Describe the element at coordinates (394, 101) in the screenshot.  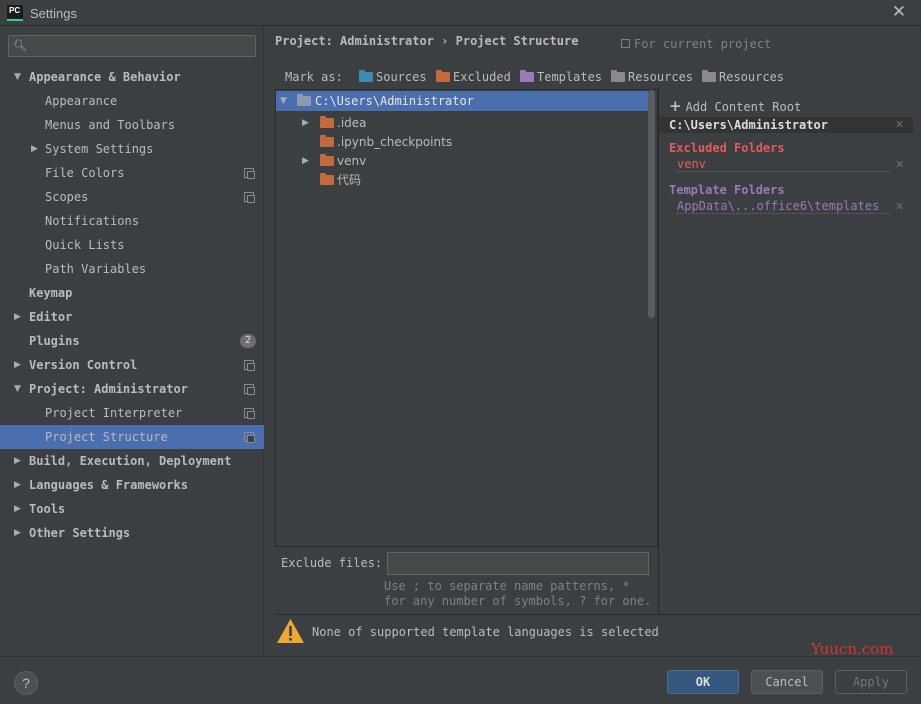
I see `tree-root-label: C:\Users\Administrator` at that location.